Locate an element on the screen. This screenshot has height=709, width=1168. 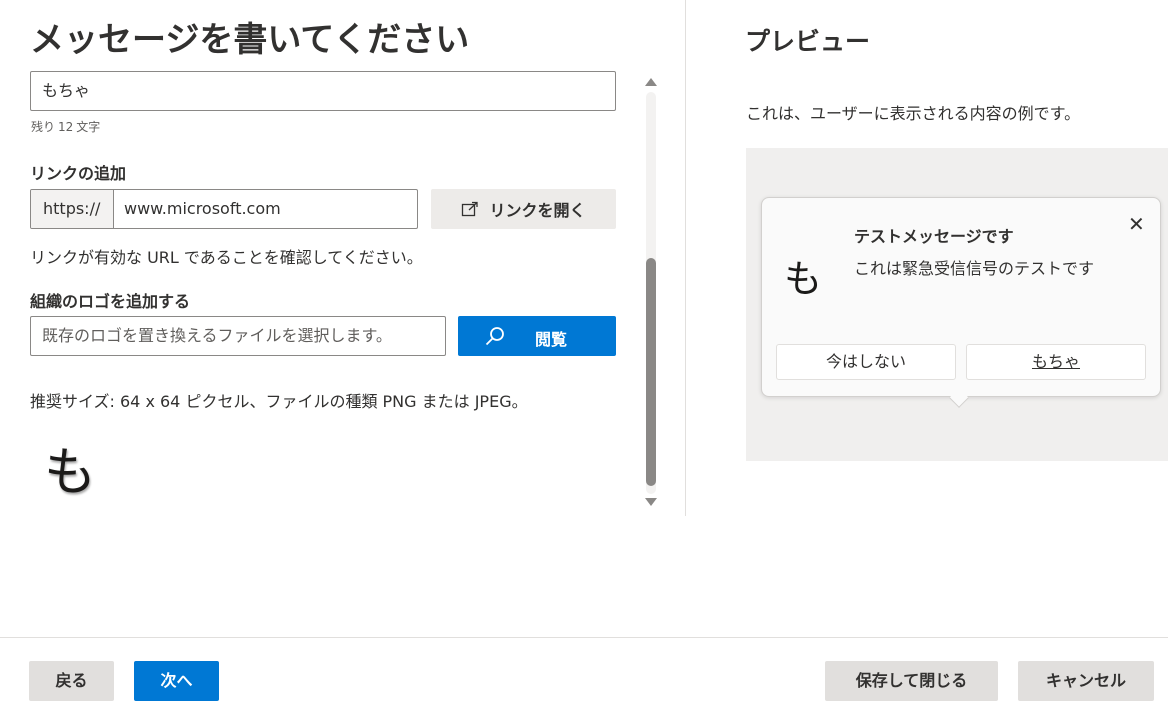
not-now-button: 今はしない is located at coordinates (866, 362).